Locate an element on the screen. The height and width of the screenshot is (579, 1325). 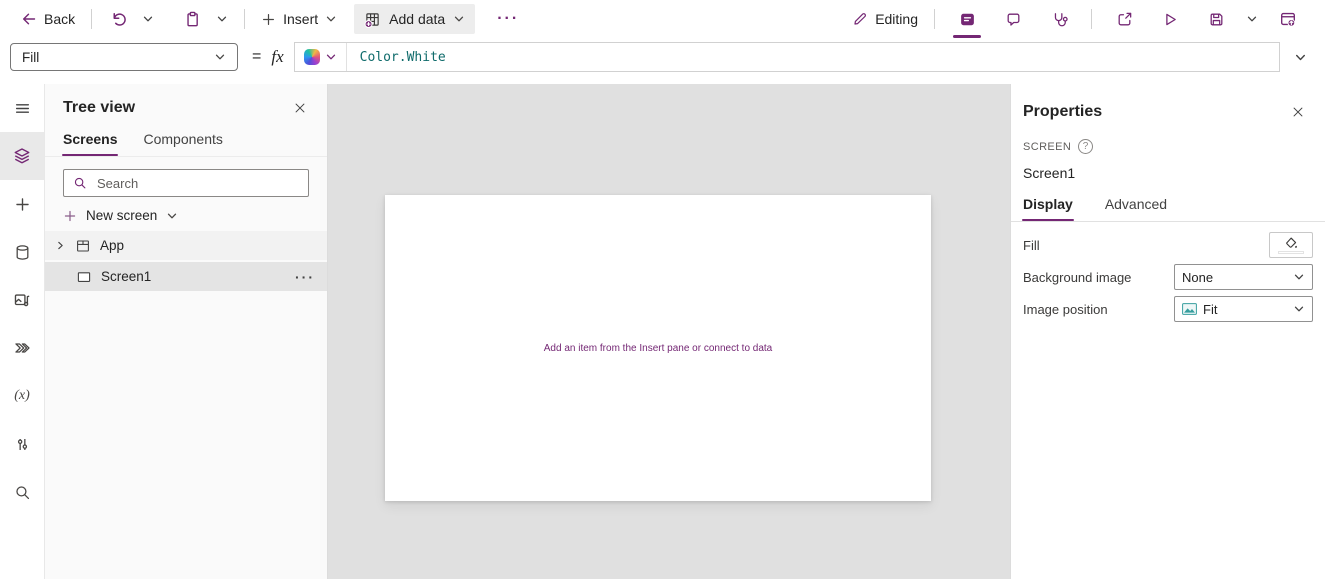
variables-icon: (x) is located at coordinates (22, 395).